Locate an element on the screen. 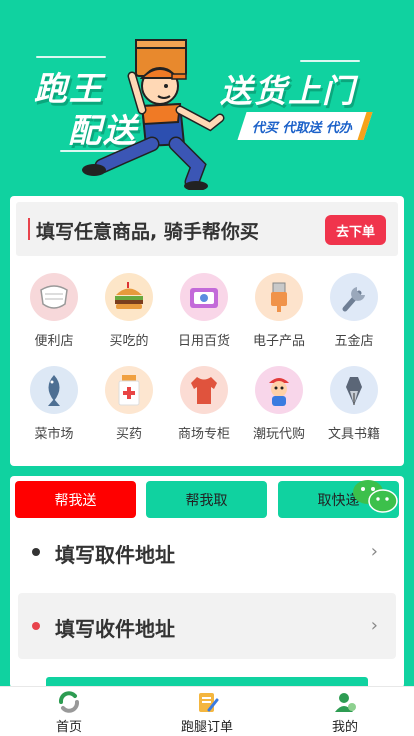  category-item-electronics: 电子产品 is located at coordinates (279, 318).